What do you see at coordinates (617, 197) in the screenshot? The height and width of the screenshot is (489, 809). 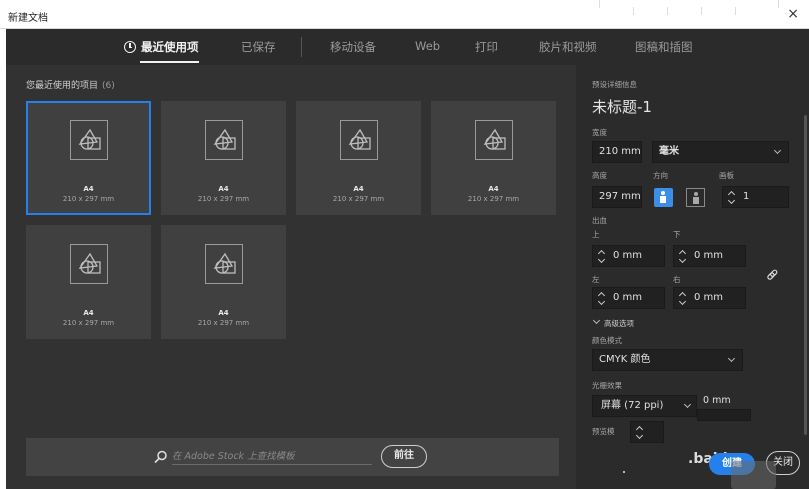 I see `height-input: 297 mm` at bounding box center [617, 197].